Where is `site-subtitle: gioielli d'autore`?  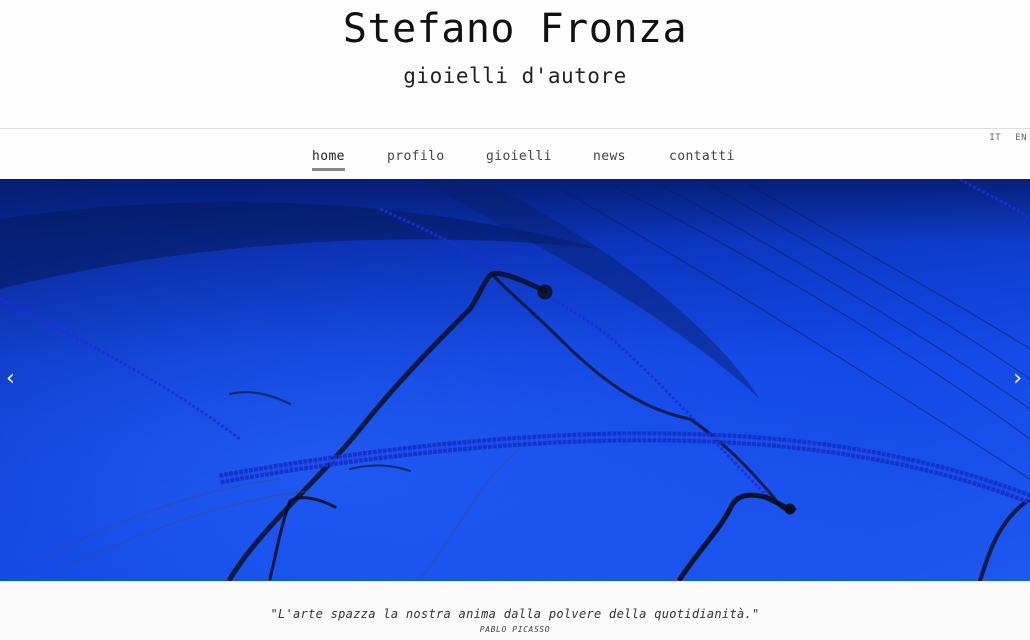
site-subtitle: gioielli d'autore is located at coordinates (515, 76).